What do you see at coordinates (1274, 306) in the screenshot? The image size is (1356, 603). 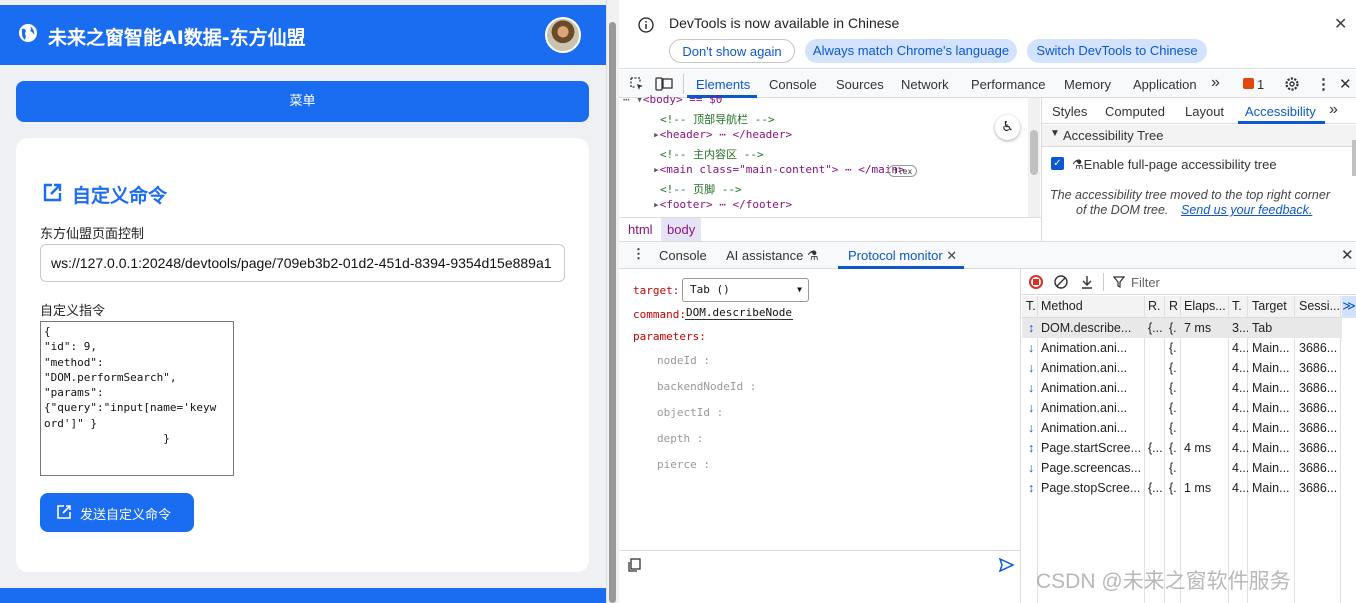 I see `column-header: Target` at bounding box center [1274, 306].